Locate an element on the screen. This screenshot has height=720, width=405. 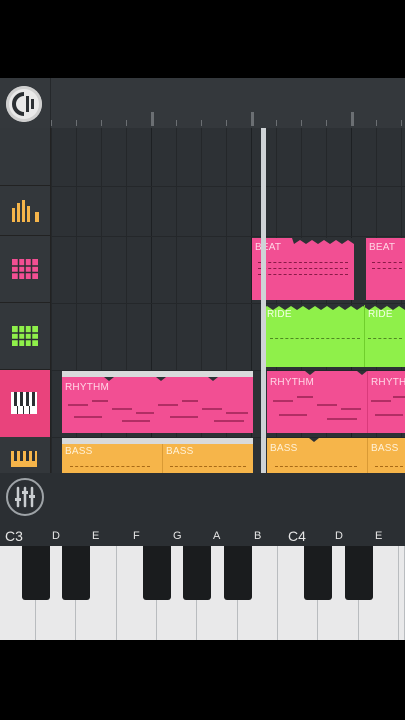
note-label: C3 is located at coordinates (14, 536).